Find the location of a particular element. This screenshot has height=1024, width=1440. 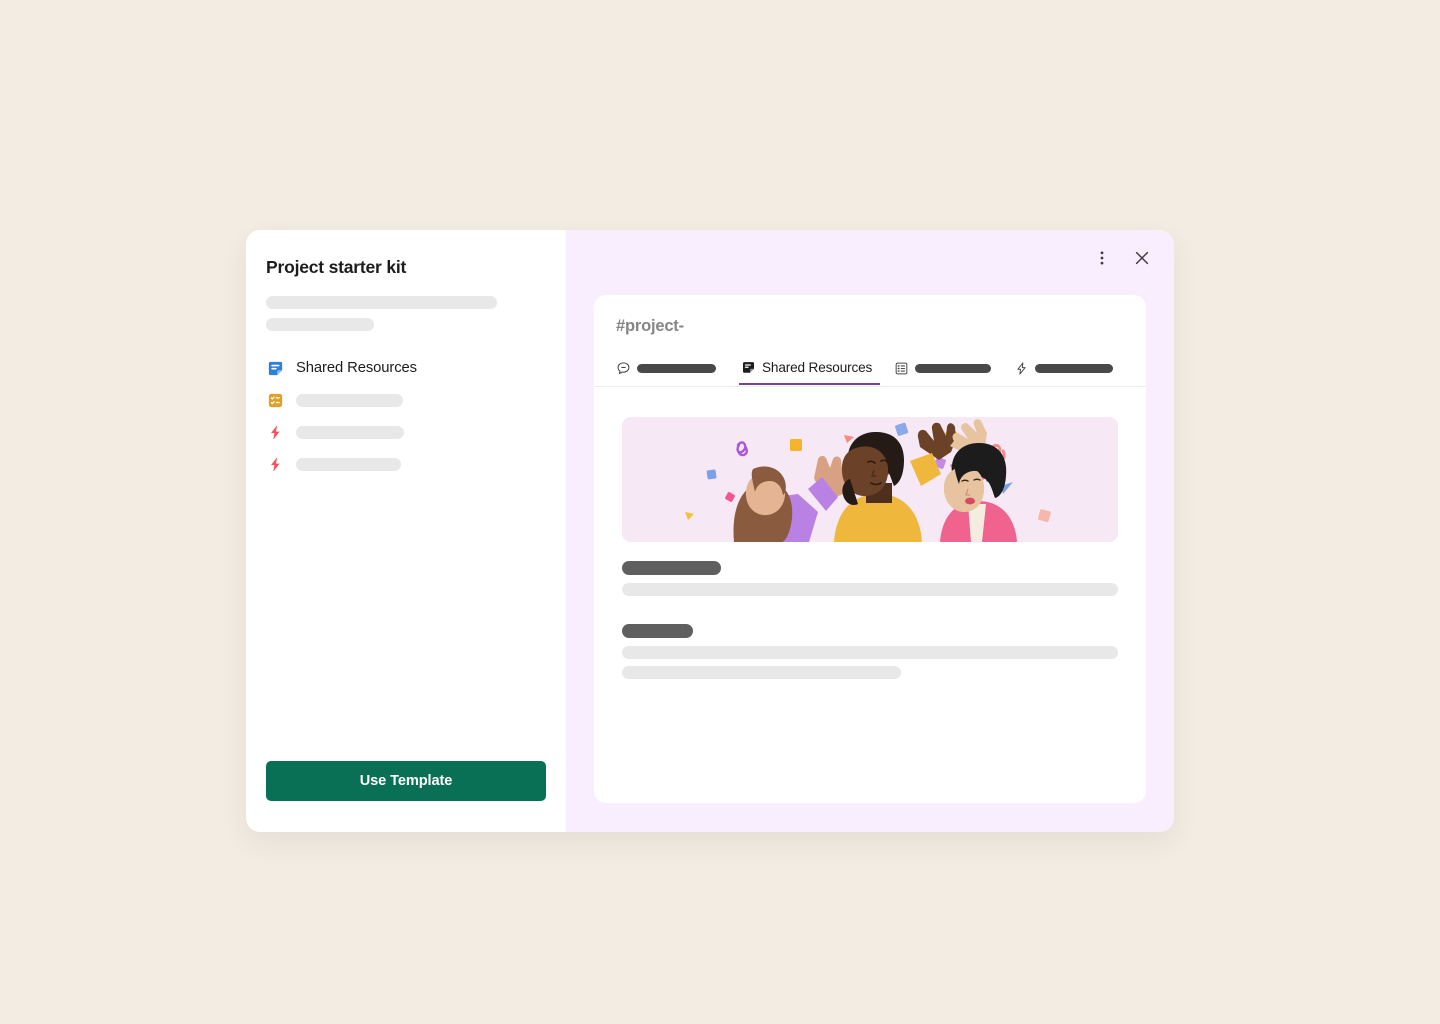

preview-toolbar is located at coordinates (1122, 258).